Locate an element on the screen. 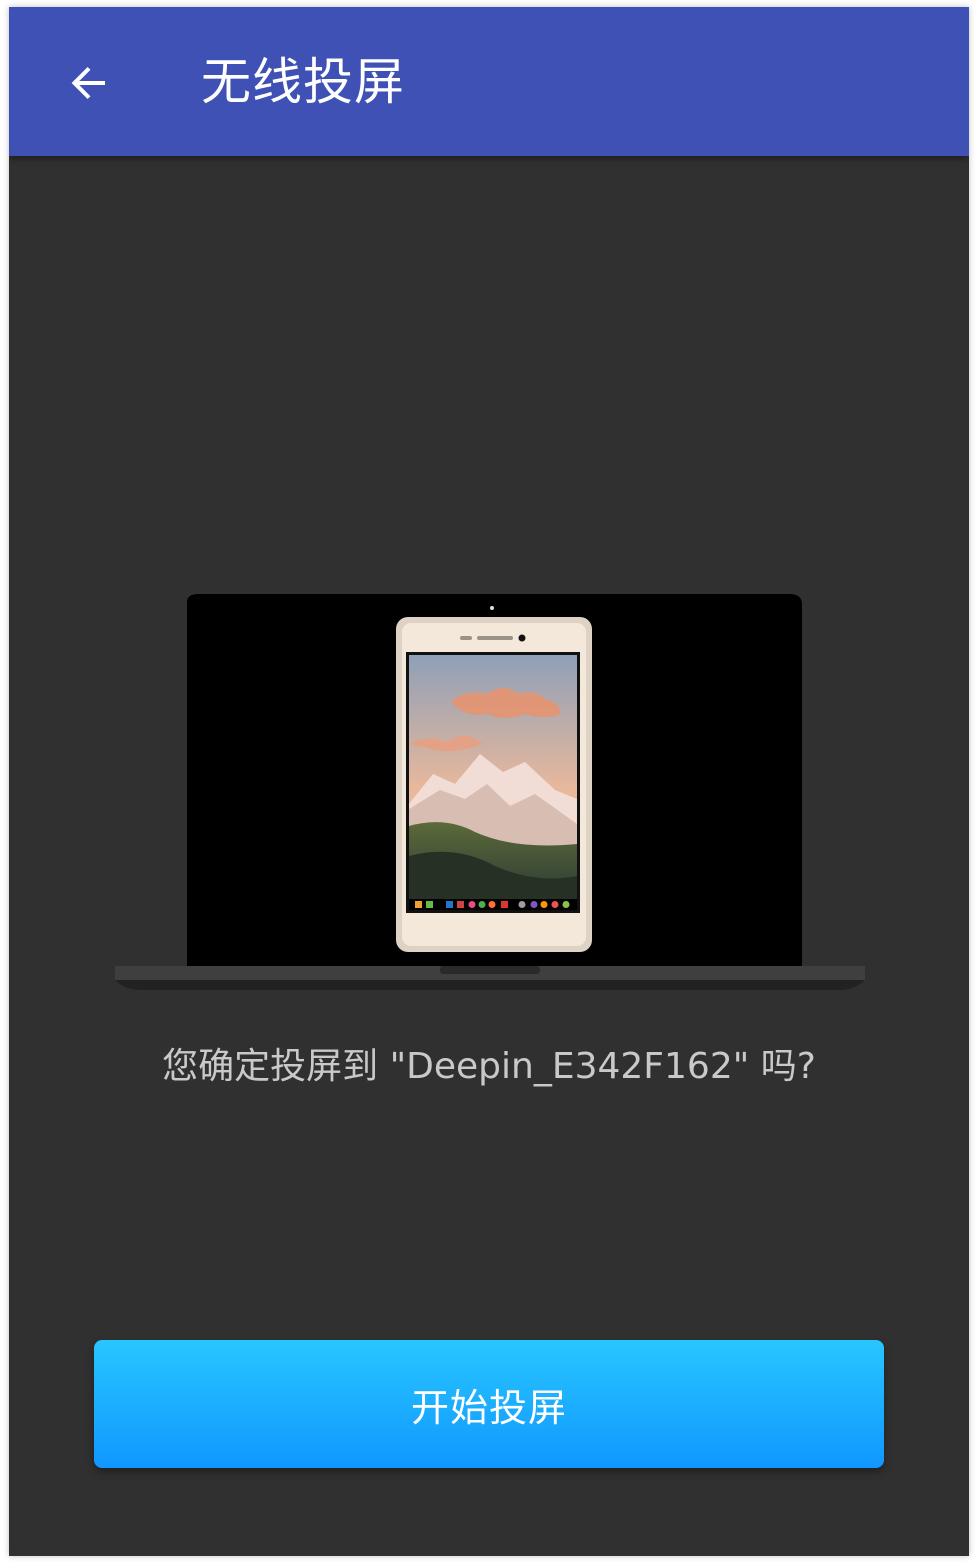 Image resolution: width=978 pixels, height=1564 pixels. phone-icon is located at coordinates (494, 784).